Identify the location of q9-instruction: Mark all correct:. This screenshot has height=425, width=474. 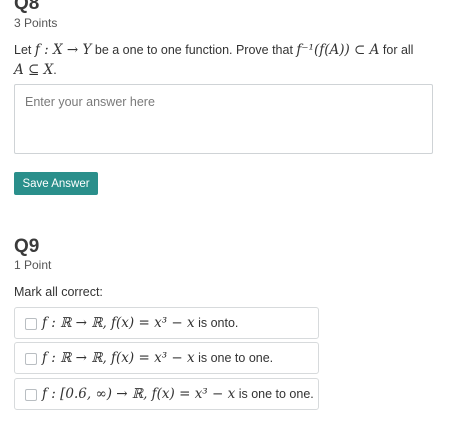
(58, 292).